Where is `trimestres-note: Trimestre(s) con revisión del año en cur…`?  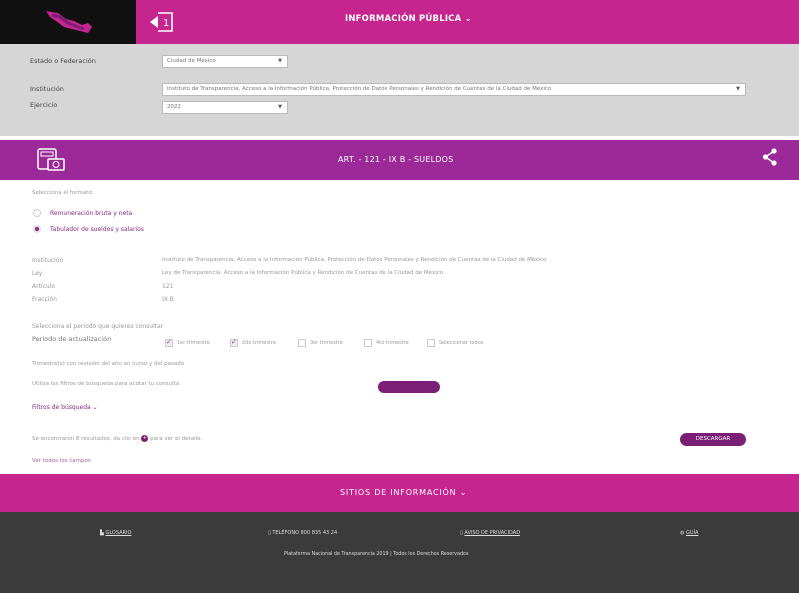 trimestres-note: Trimestre(s) con revisión del año en cur… is located at coordinates (108, 364).